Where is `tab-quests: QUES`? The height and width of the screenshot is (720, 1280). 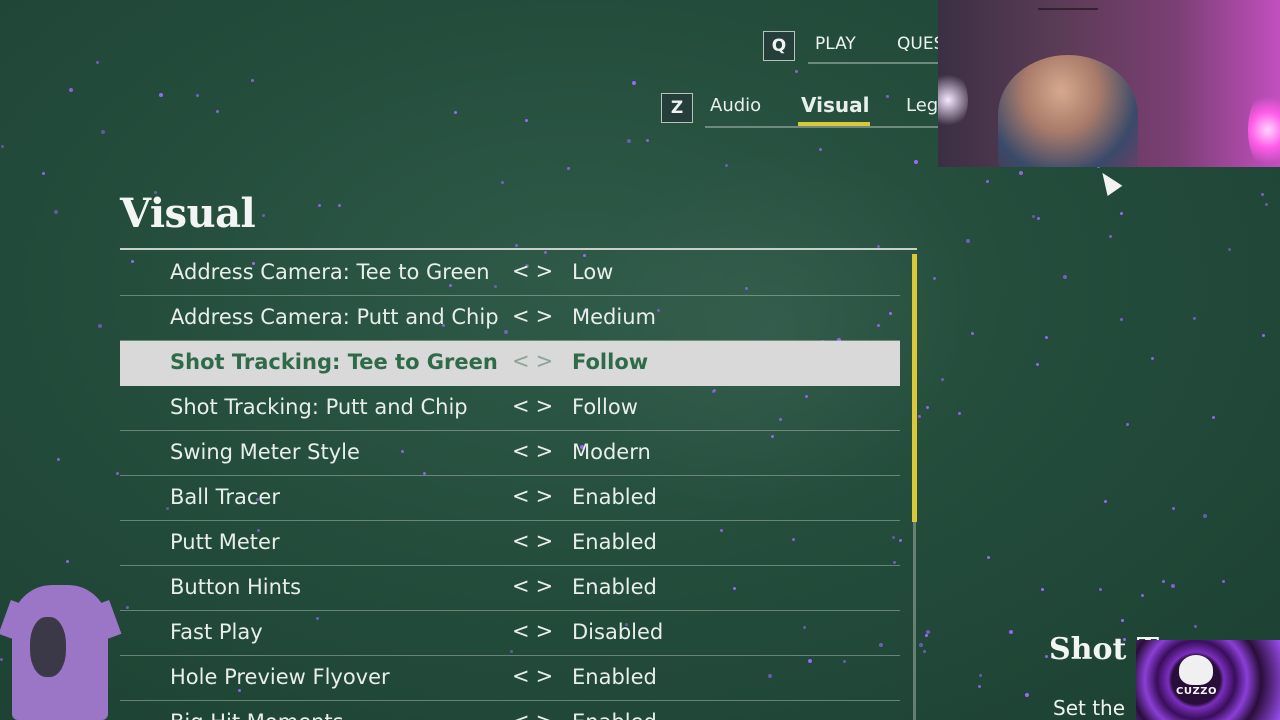 tab-quests: QUES is located at coordinates (918, 44).